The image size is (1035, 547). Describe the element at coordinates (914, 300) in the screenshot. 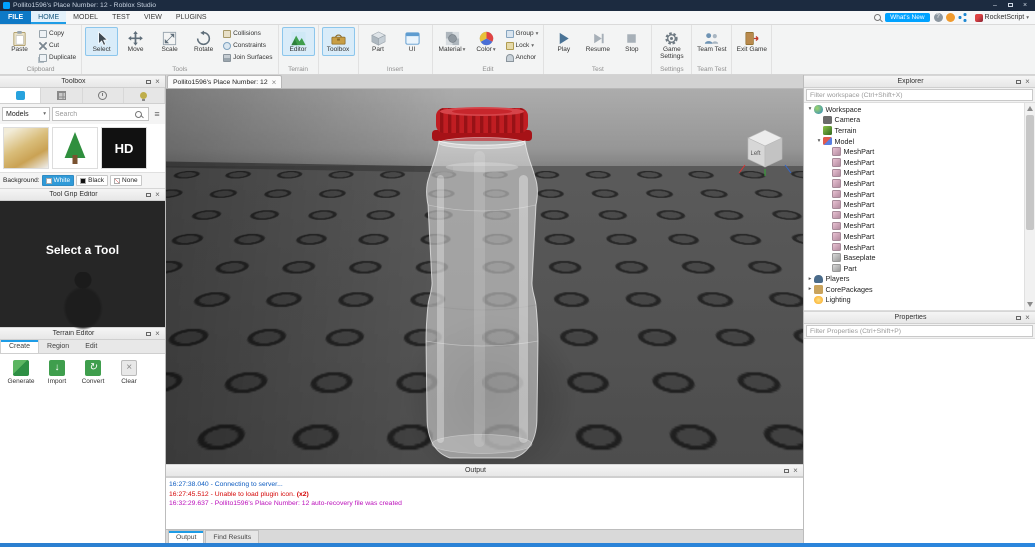

I see `tree-item-lighting: Lighting` at that location.